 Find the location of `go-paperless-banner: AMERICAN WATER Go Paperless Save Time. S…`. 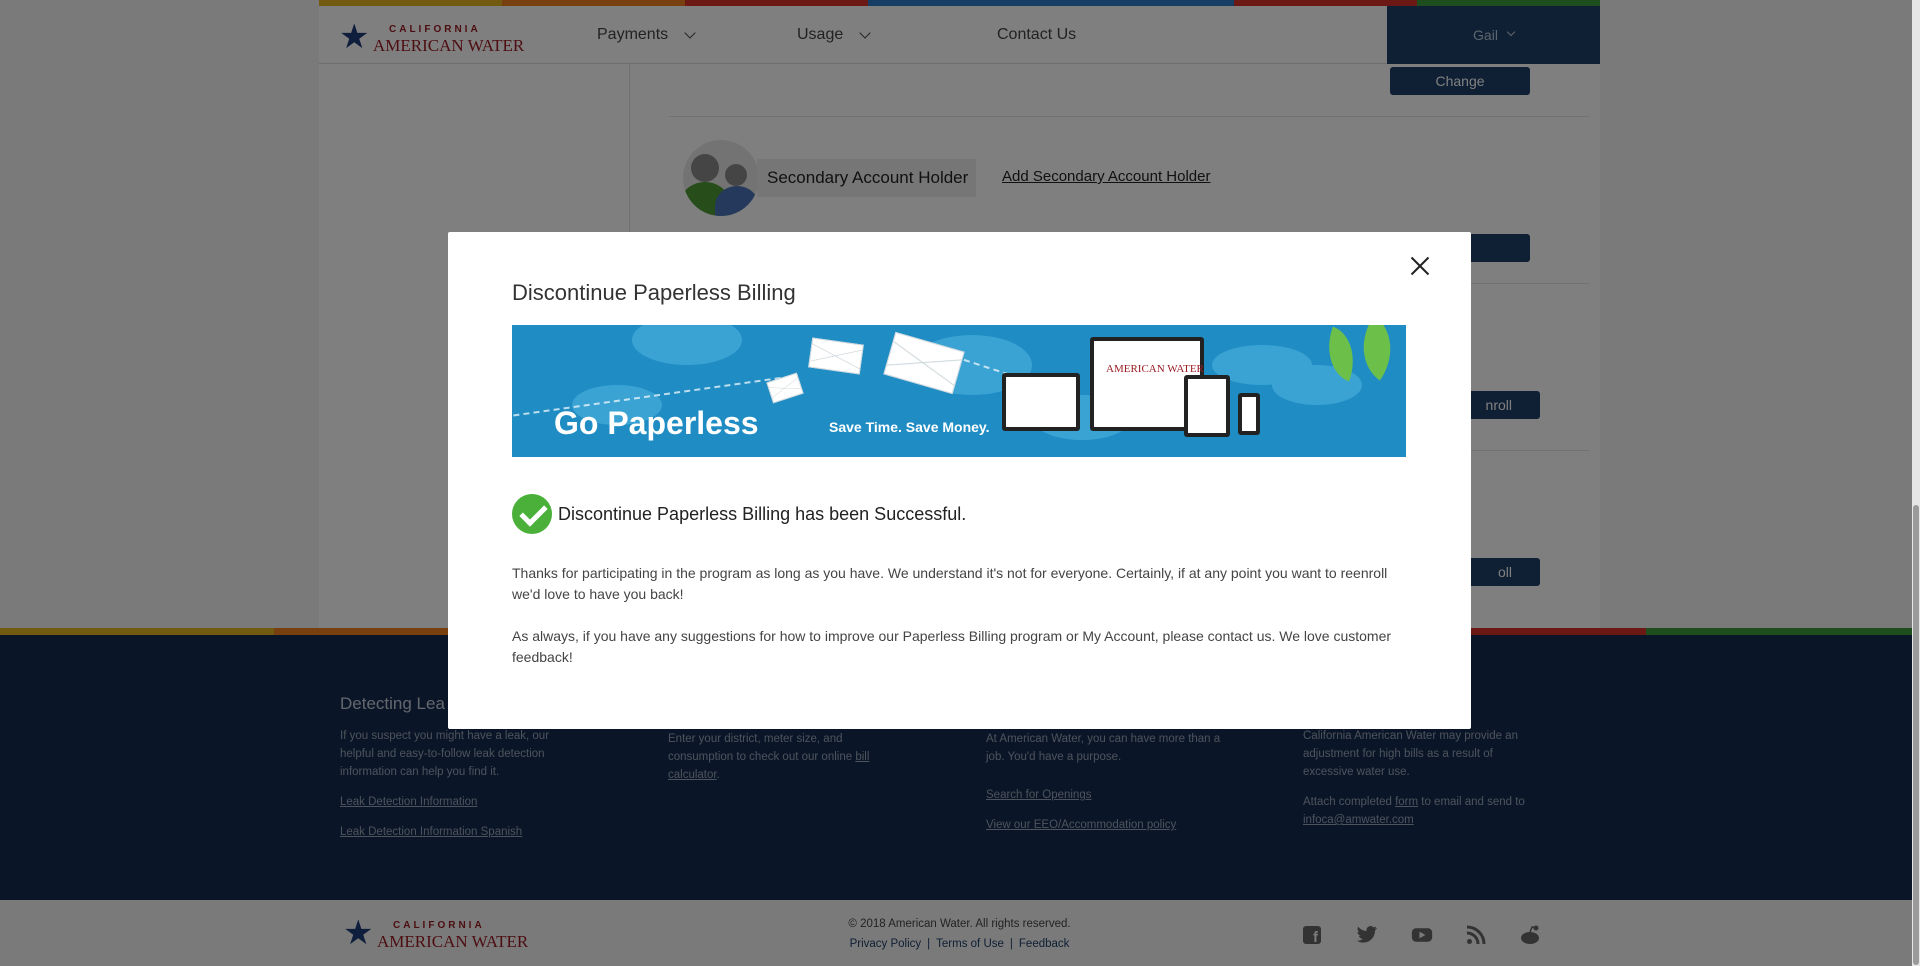

go-paperless-banner: AMERICAN WATER Go Paperless Save Time. S… is located at coordinates (959, 391).